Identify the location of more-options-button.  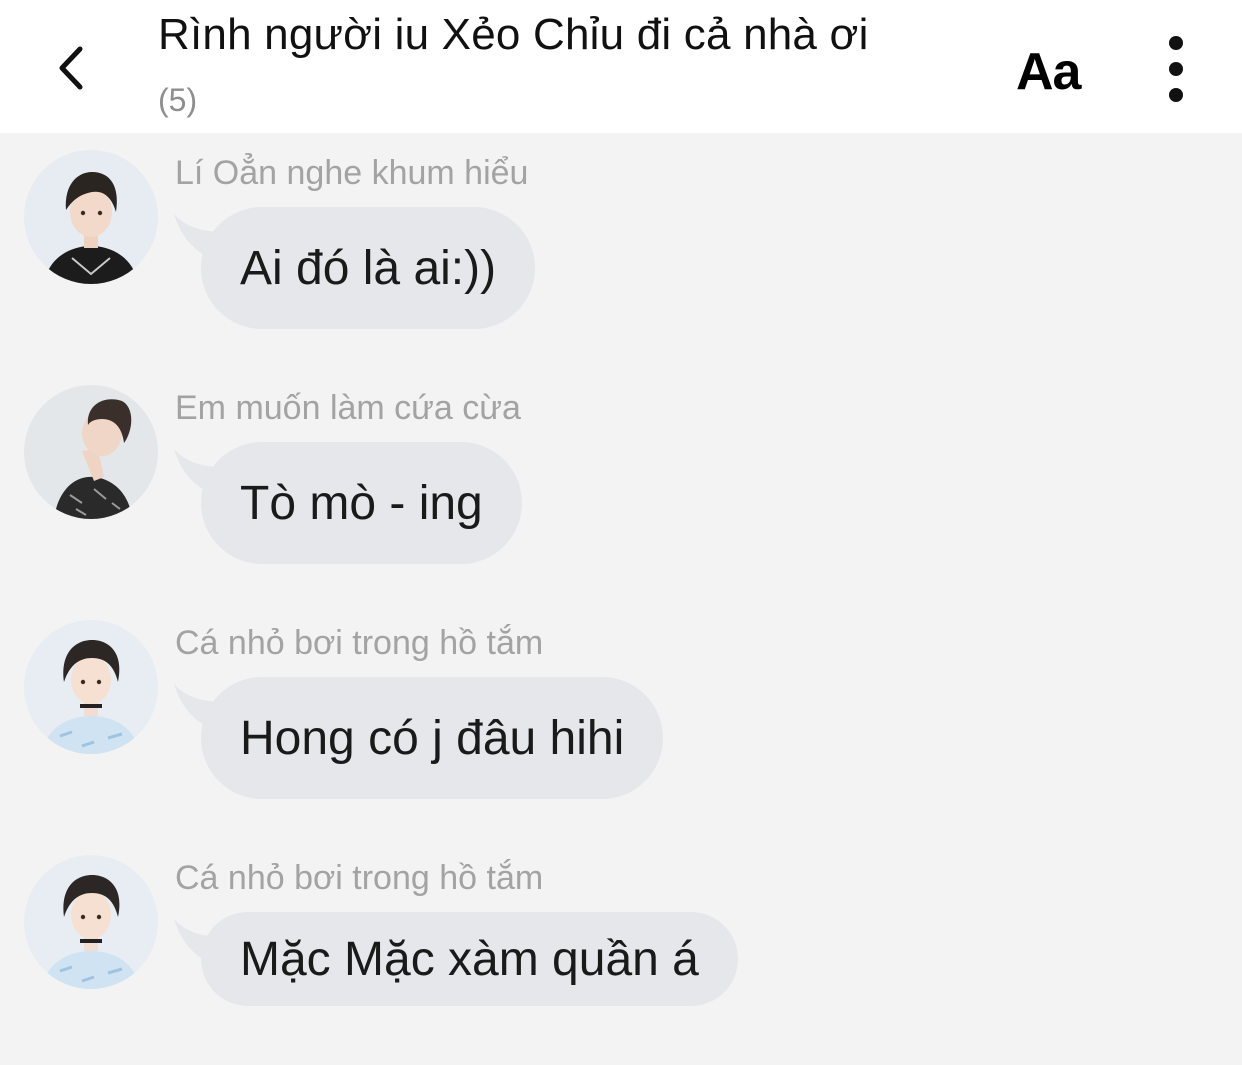
(1176, 69).